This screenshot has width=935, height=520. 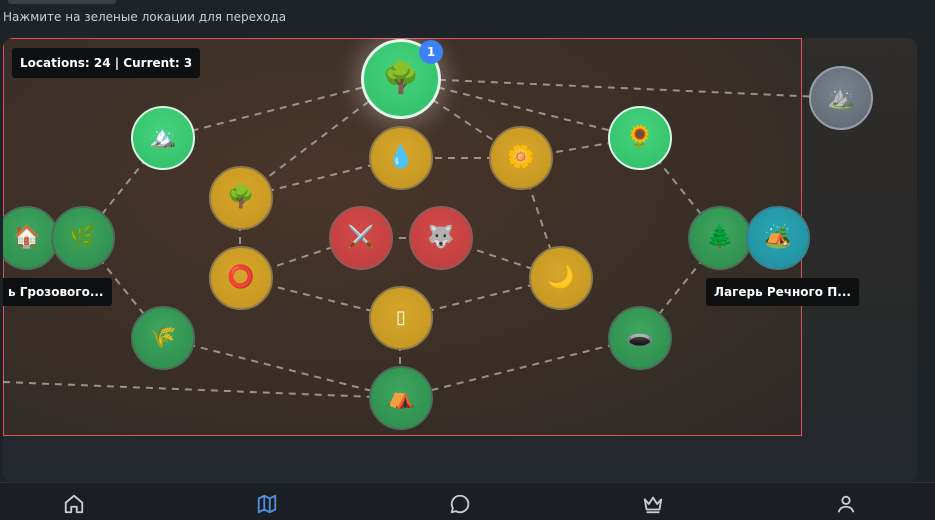 I want to click on chat-icon, so click(x=460, y=504).